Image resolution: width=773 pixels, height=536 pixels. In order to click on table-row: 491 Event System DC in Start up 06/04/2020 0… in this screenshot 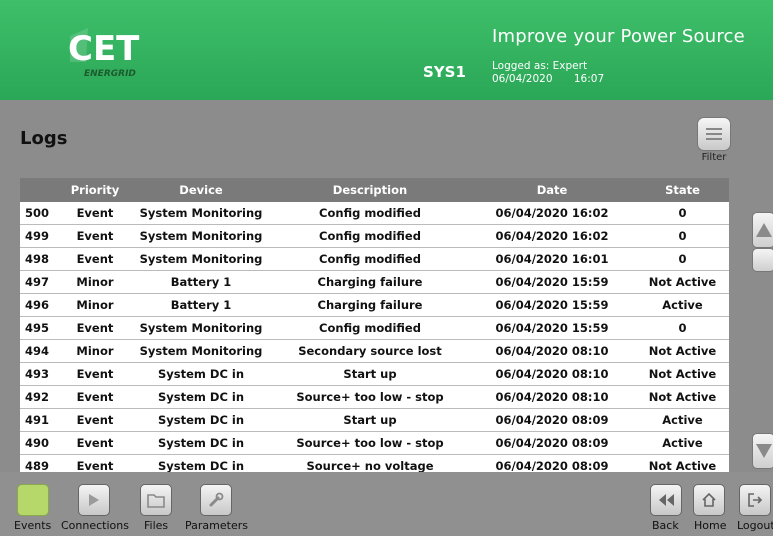, I will do `click(374, 420)`.